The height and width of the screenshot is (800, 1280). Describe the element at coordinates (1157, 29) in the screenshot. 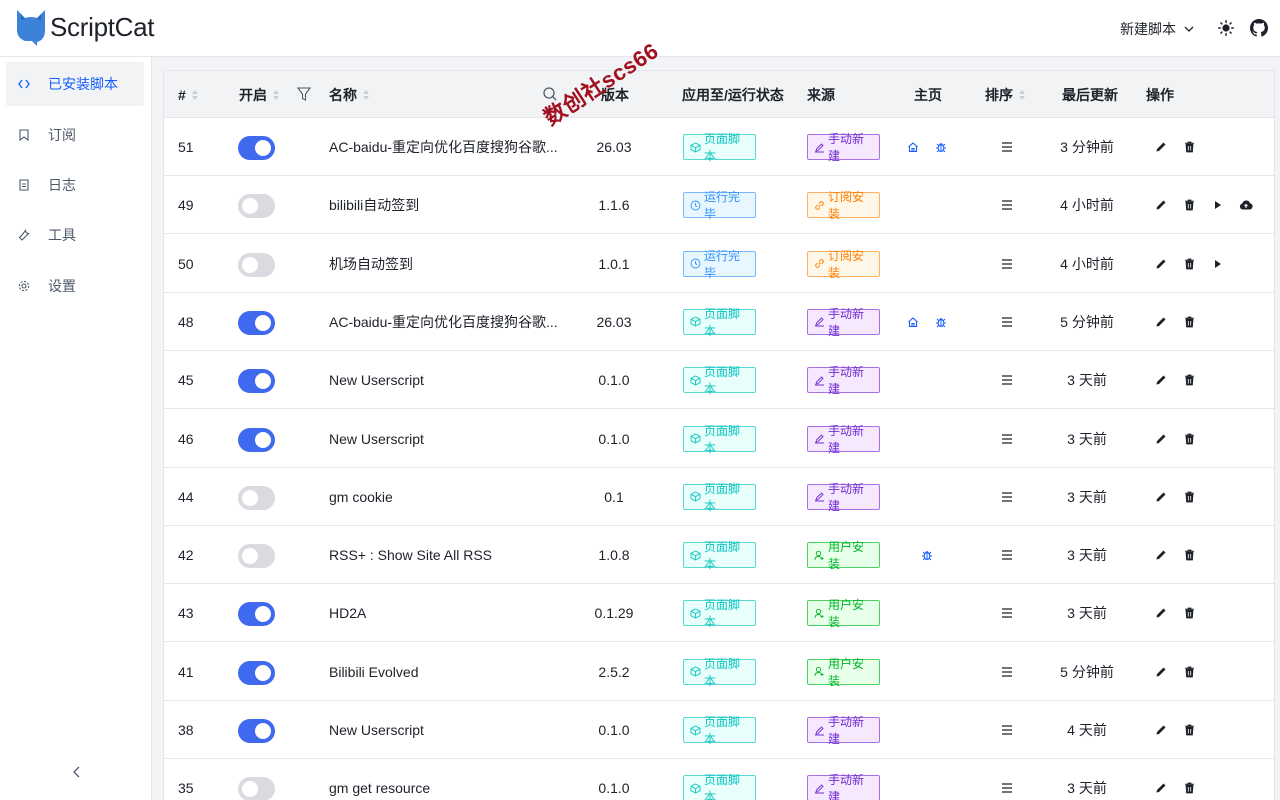

I see `new-script-dropdown: 新建脚本` at that location.